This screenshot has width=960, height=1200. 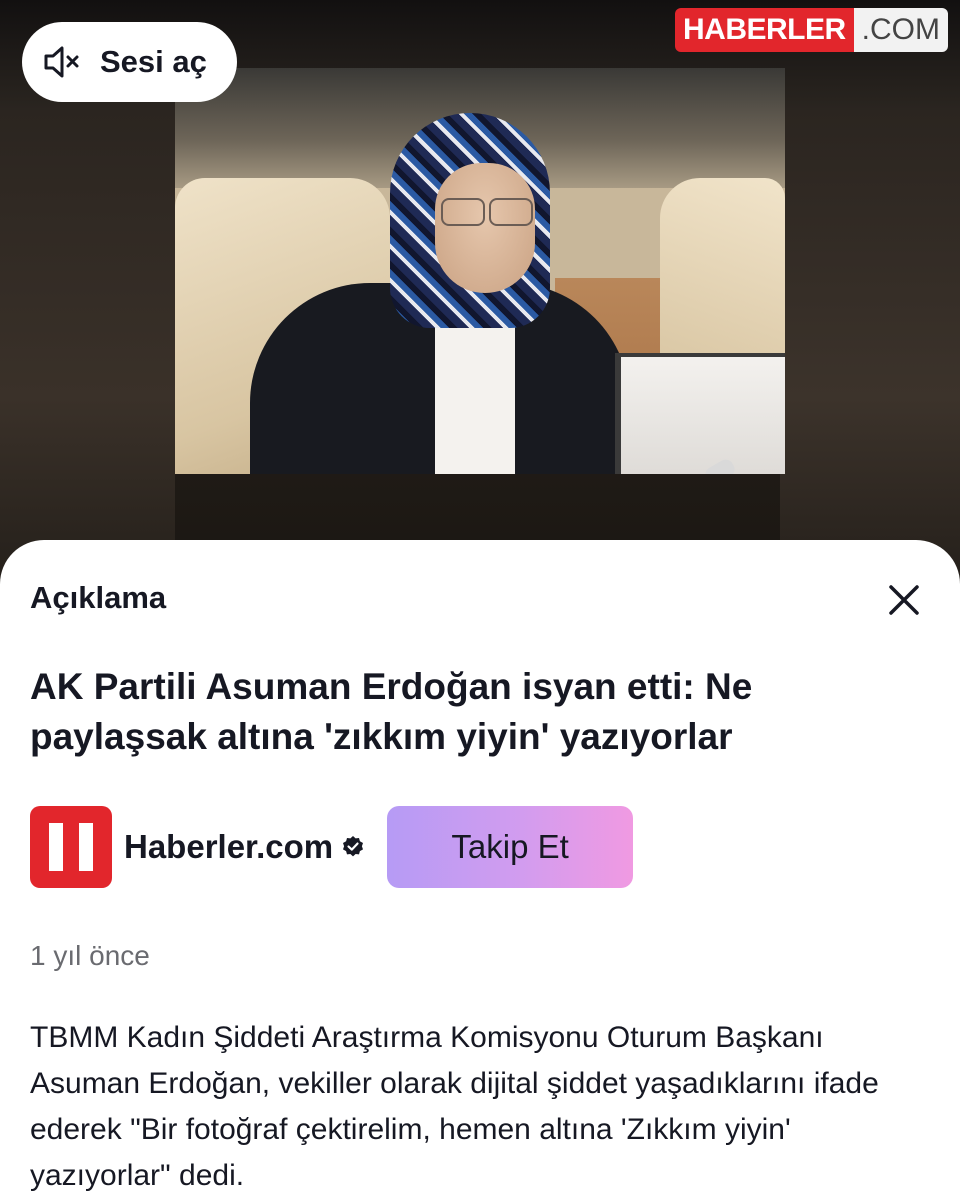 I want to click on unmute-button: Sesi aç, so click(x=129, y=62).